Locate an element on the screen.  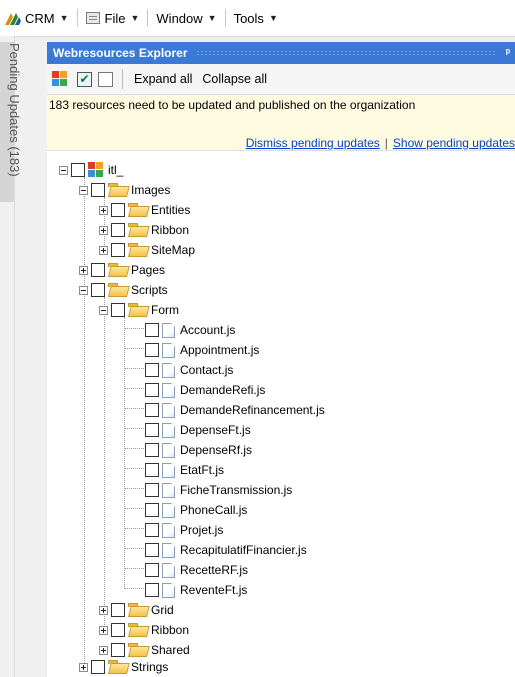
menu-file: File ▼ is located at coordinates (113, 18).